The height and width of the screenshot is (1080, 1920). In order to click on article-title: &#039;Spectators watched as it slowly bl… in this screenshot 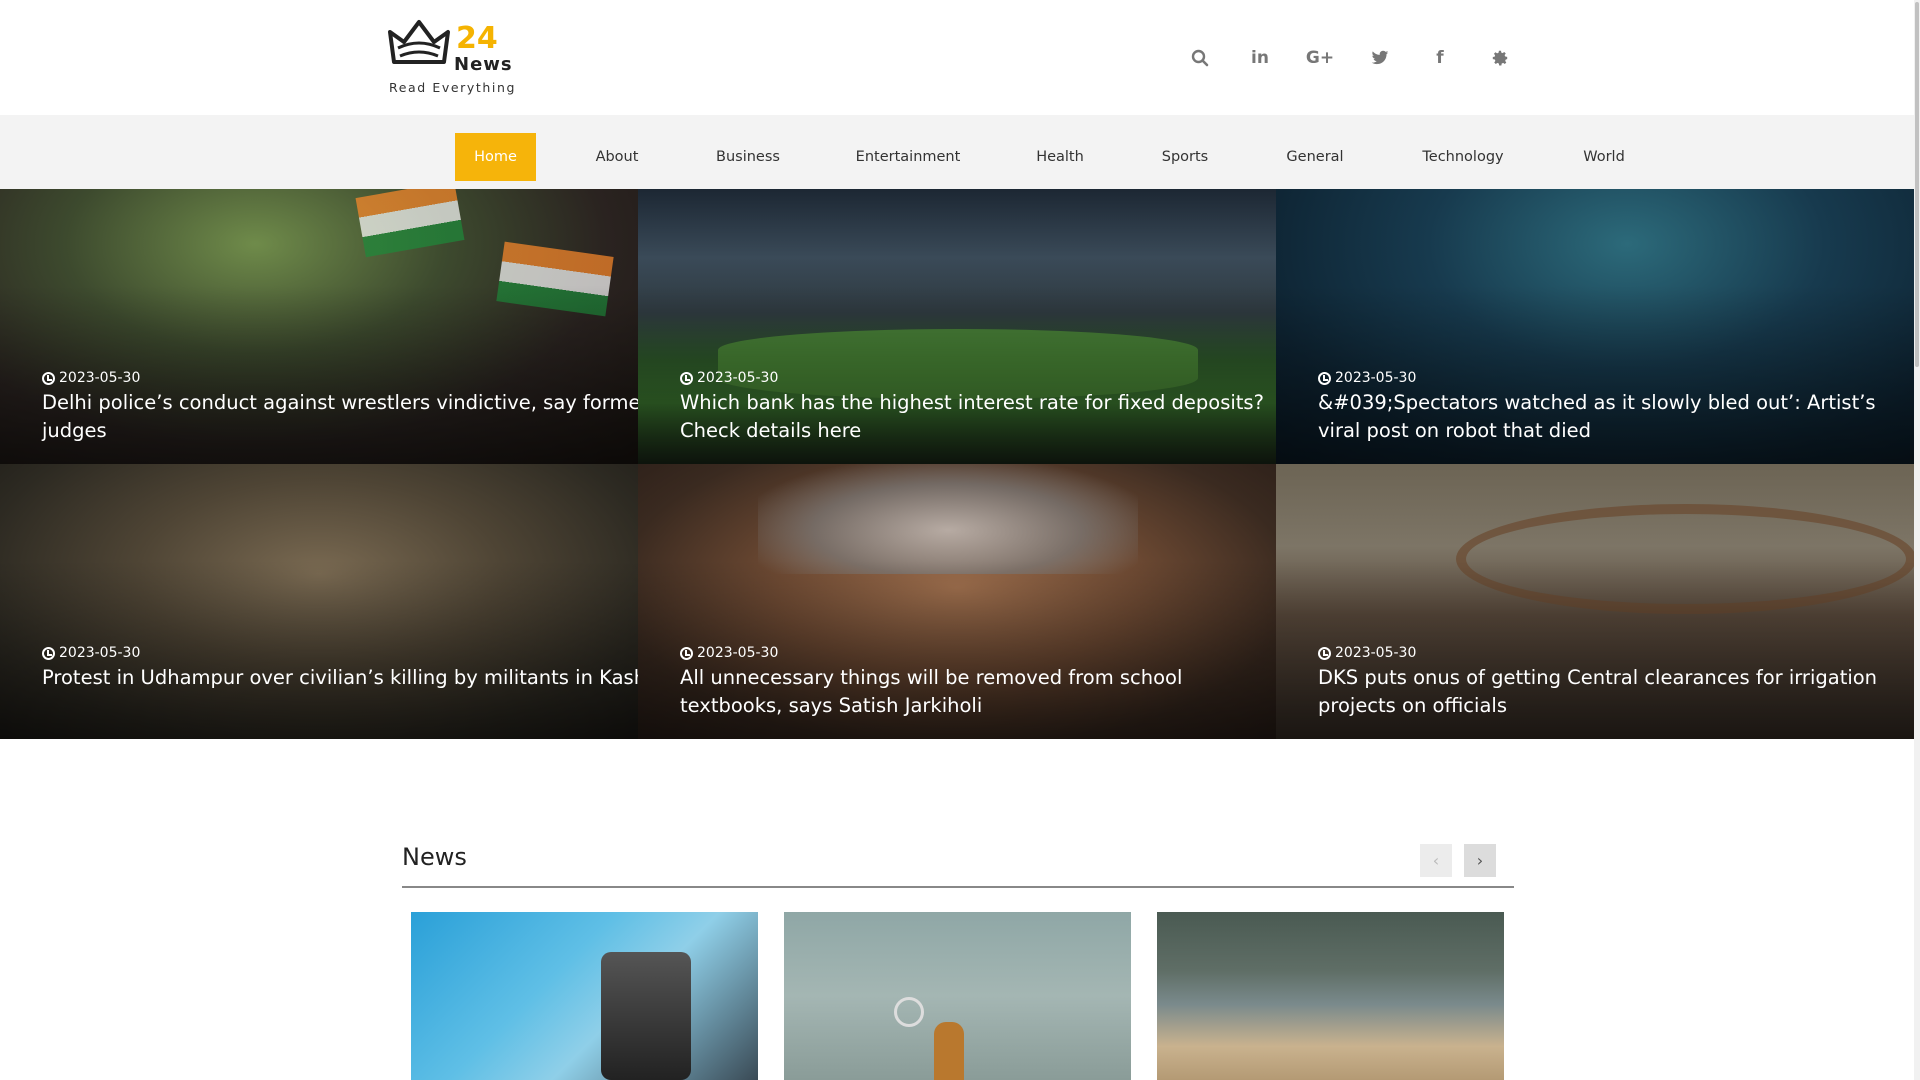, I will do `click(1613, 417)`.